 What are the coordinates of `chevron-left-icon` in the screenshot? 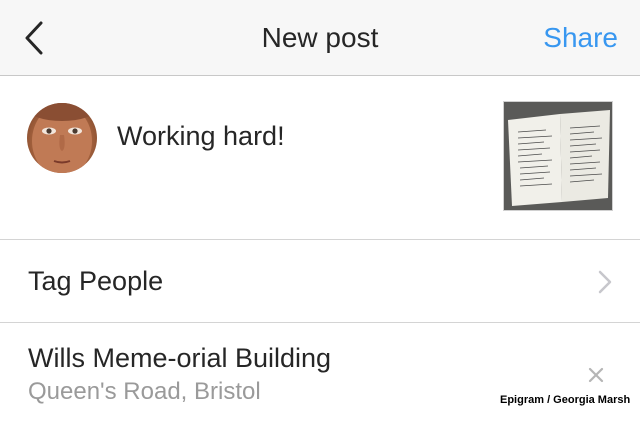 It's located at (34, 38).